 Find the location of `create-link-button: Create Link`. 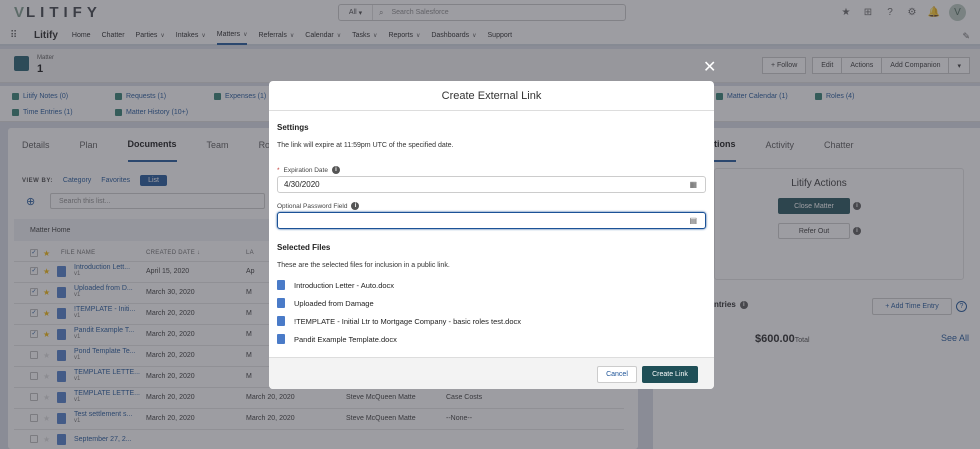

create-link-button: Create Link is located at coordinates (670, 374).